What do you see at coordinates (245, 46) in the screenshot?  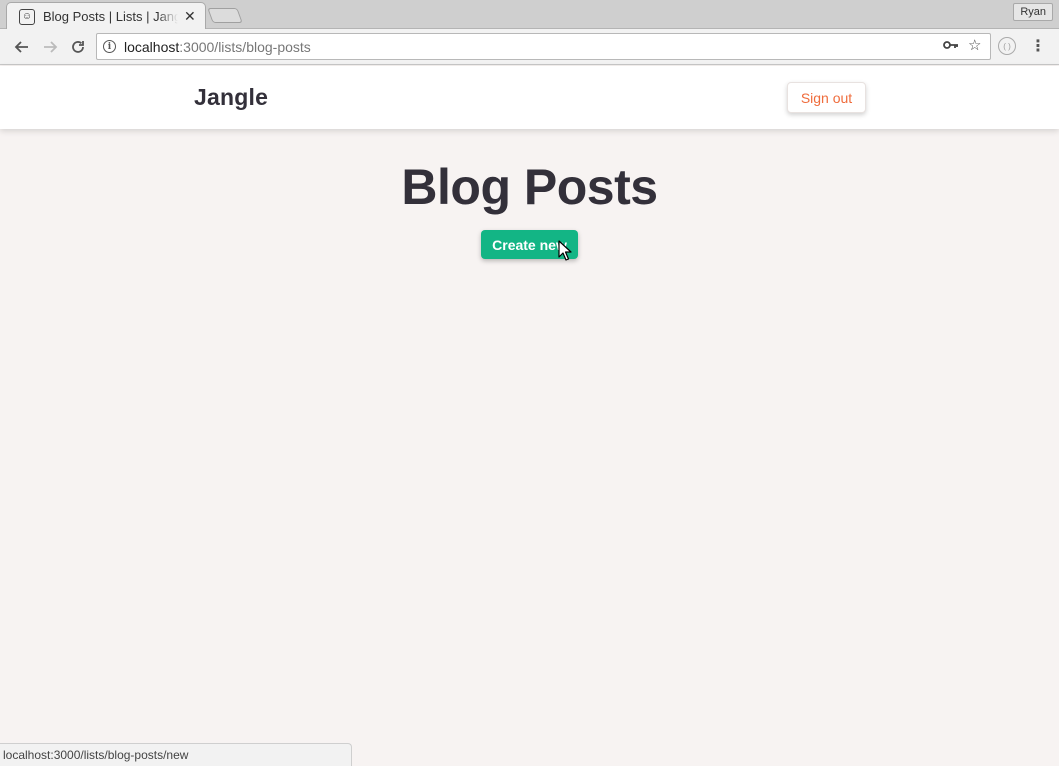 I see `url-path: :3000/lists/blog-posts` at bounding box center [245, 46].